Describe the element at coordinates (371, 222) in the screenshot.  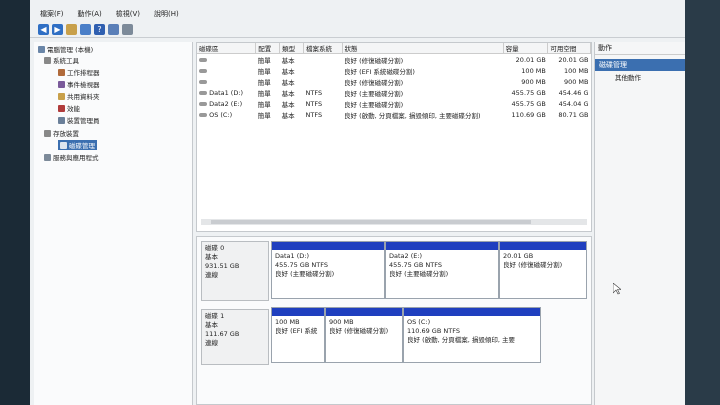
I see `scrollbar-thumb` at that location.